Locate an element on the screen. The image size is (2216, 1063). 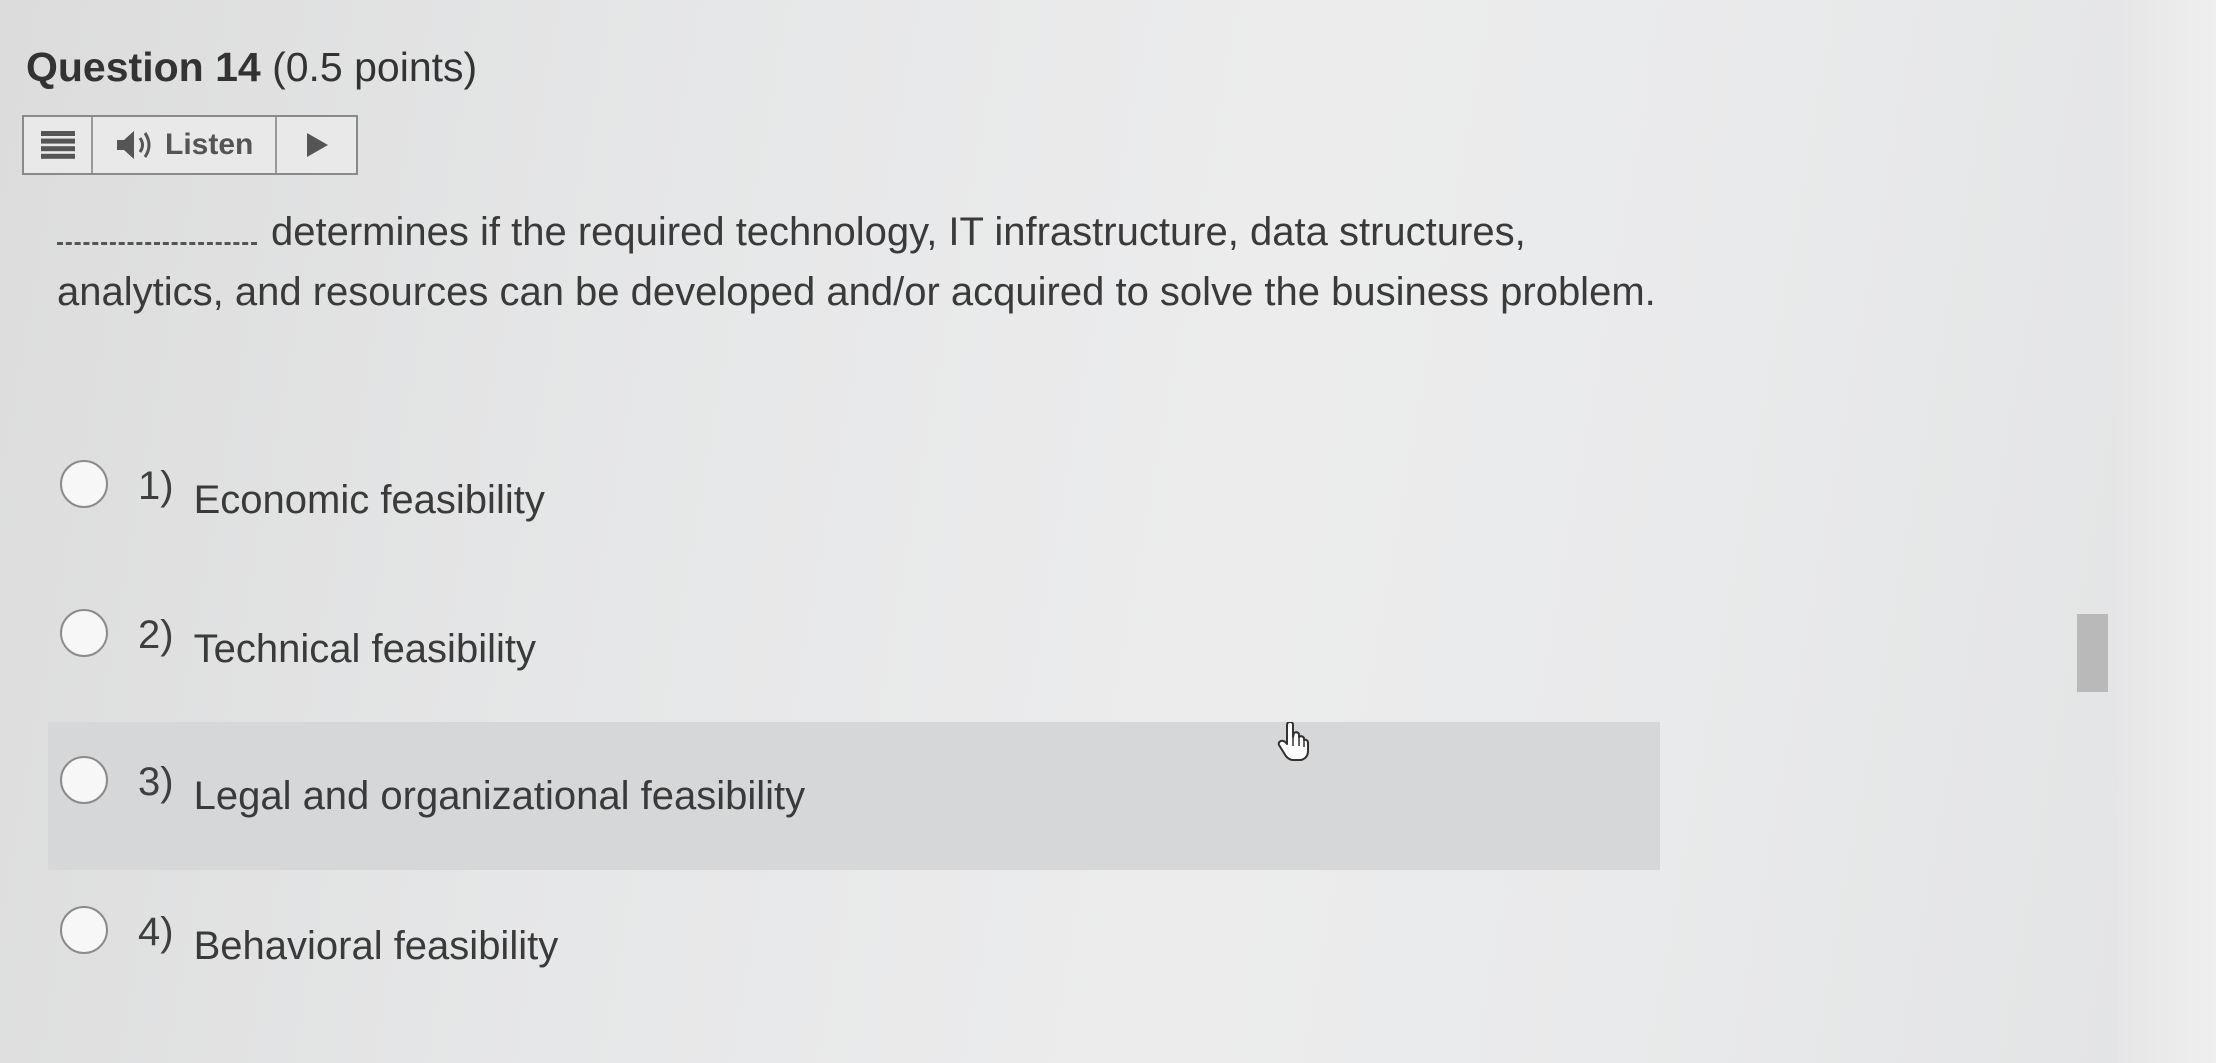
option-number: 4) is located at coordinates (156, 931).